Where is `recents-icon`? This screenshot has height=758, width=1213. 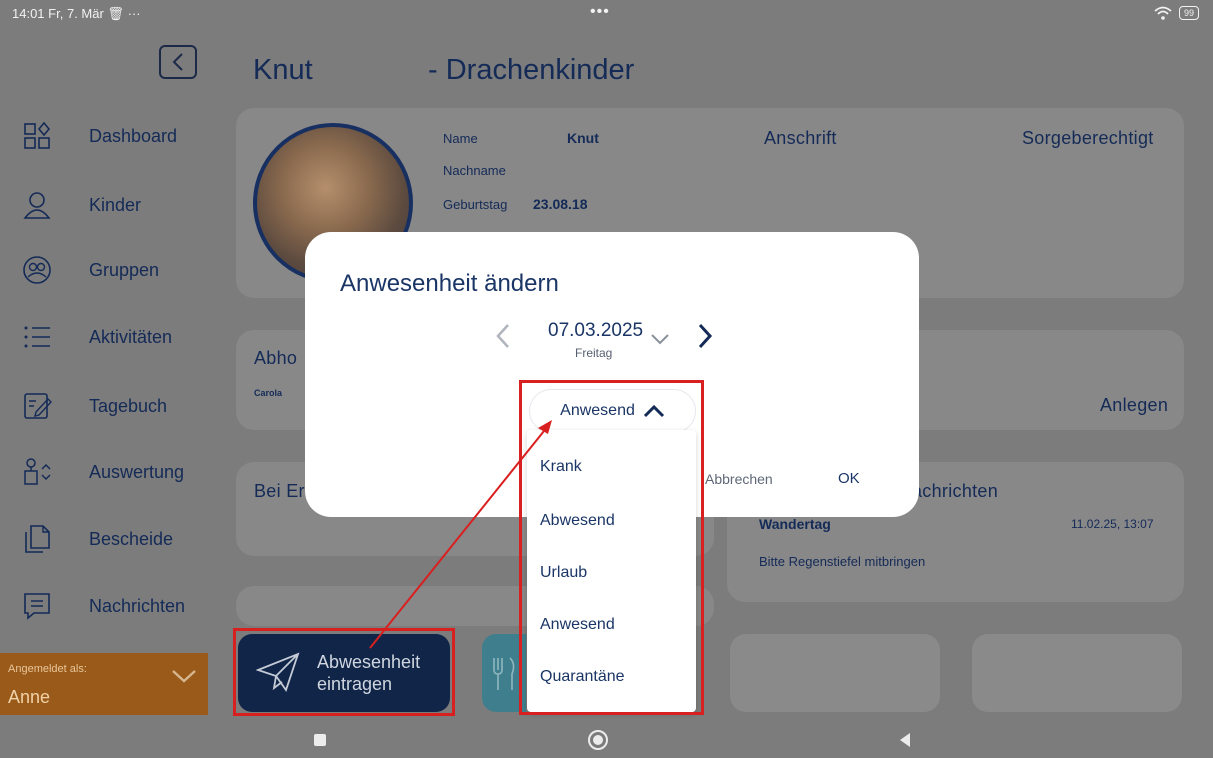 recents-icon is located at coordinates (320, 740).